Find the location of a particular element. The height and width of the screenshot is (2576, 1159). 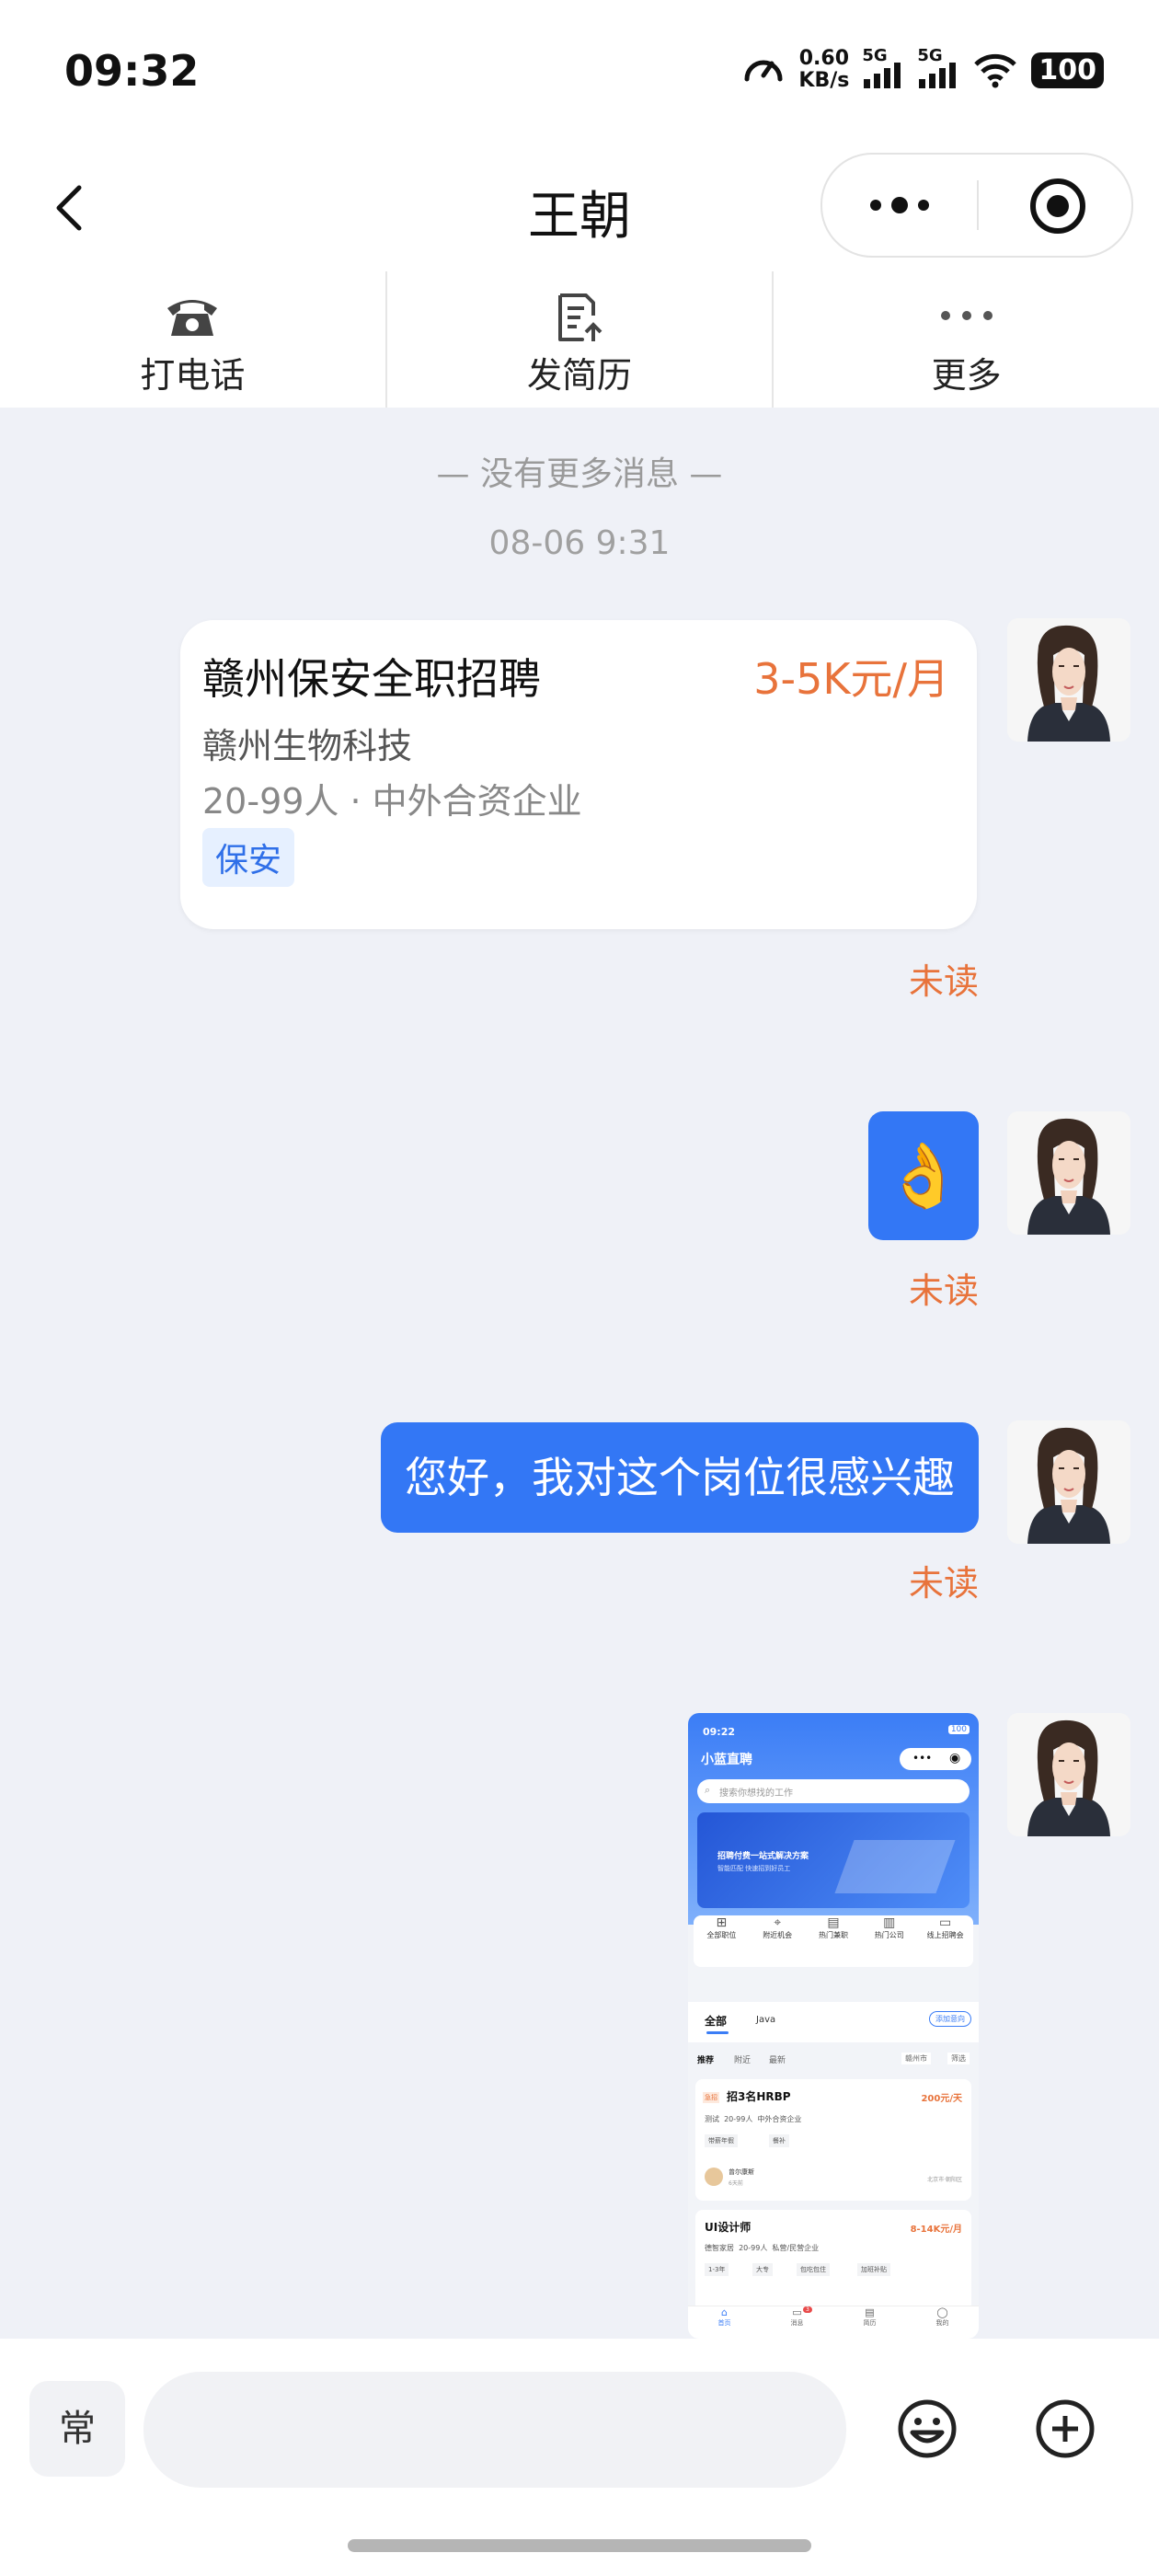

mini-tab-underline is located at coordinates (717, 2032).